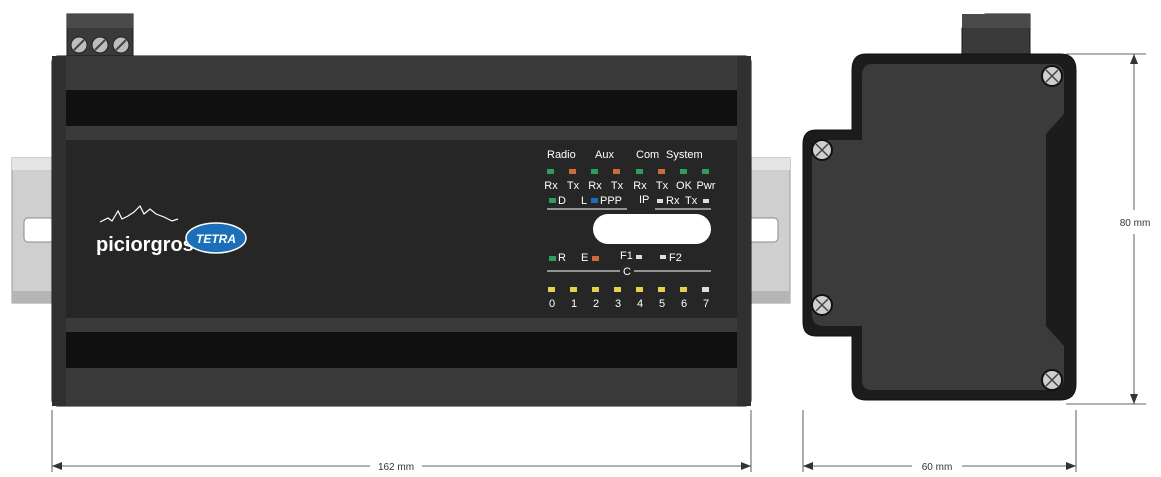  I want to click on tetra-logo-text: TETRA, so click(216, 239).